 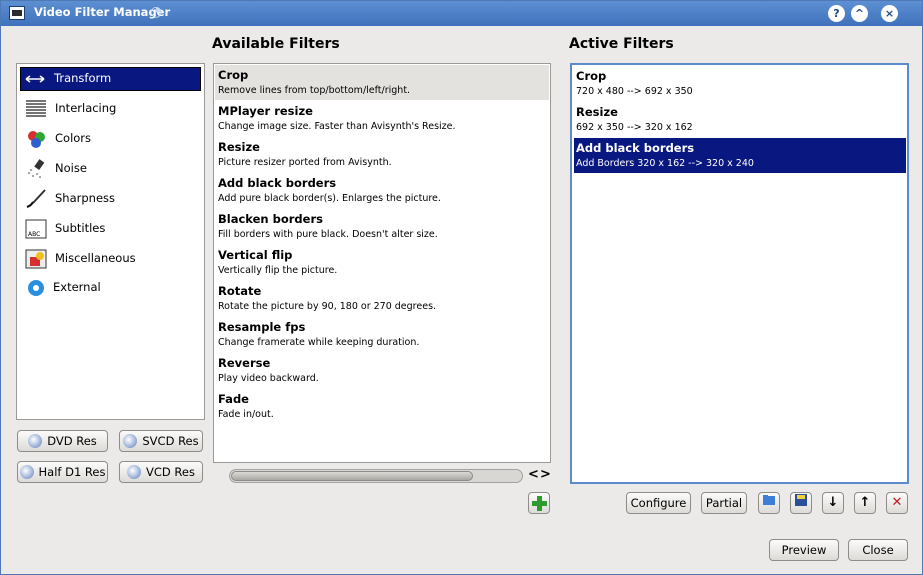 What do you see at coordinates (621, 44) in the screenshot?
I see `active-filters-title: Active Filters` at bounding box center [621, 44].